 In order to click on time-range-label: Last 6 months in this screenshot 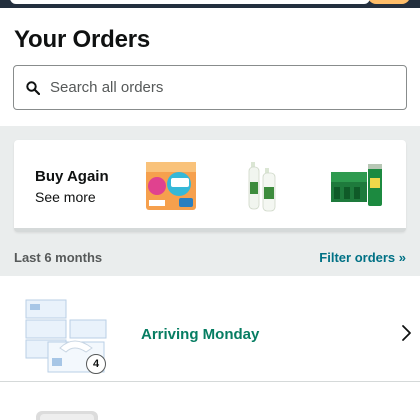, I will do `click(58, 257)`.